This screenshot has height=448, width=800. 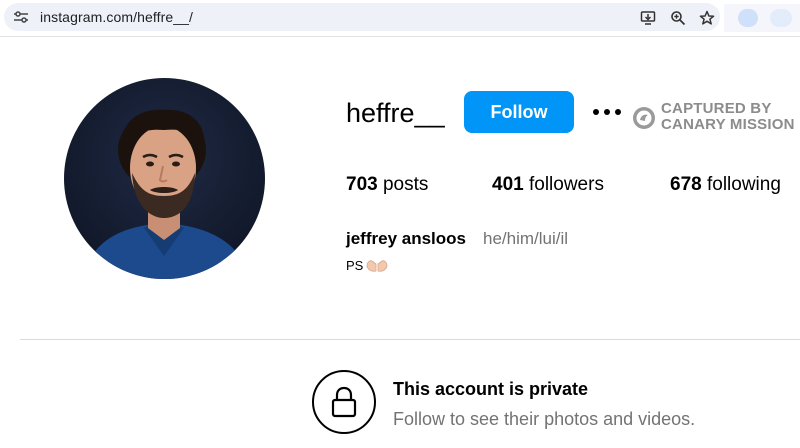 What do you see at coordinates (544, 419) in the screenshot?
I see `private-account-subtitle: Follow to see their photos and videos.` at bounding box center [544, 419].